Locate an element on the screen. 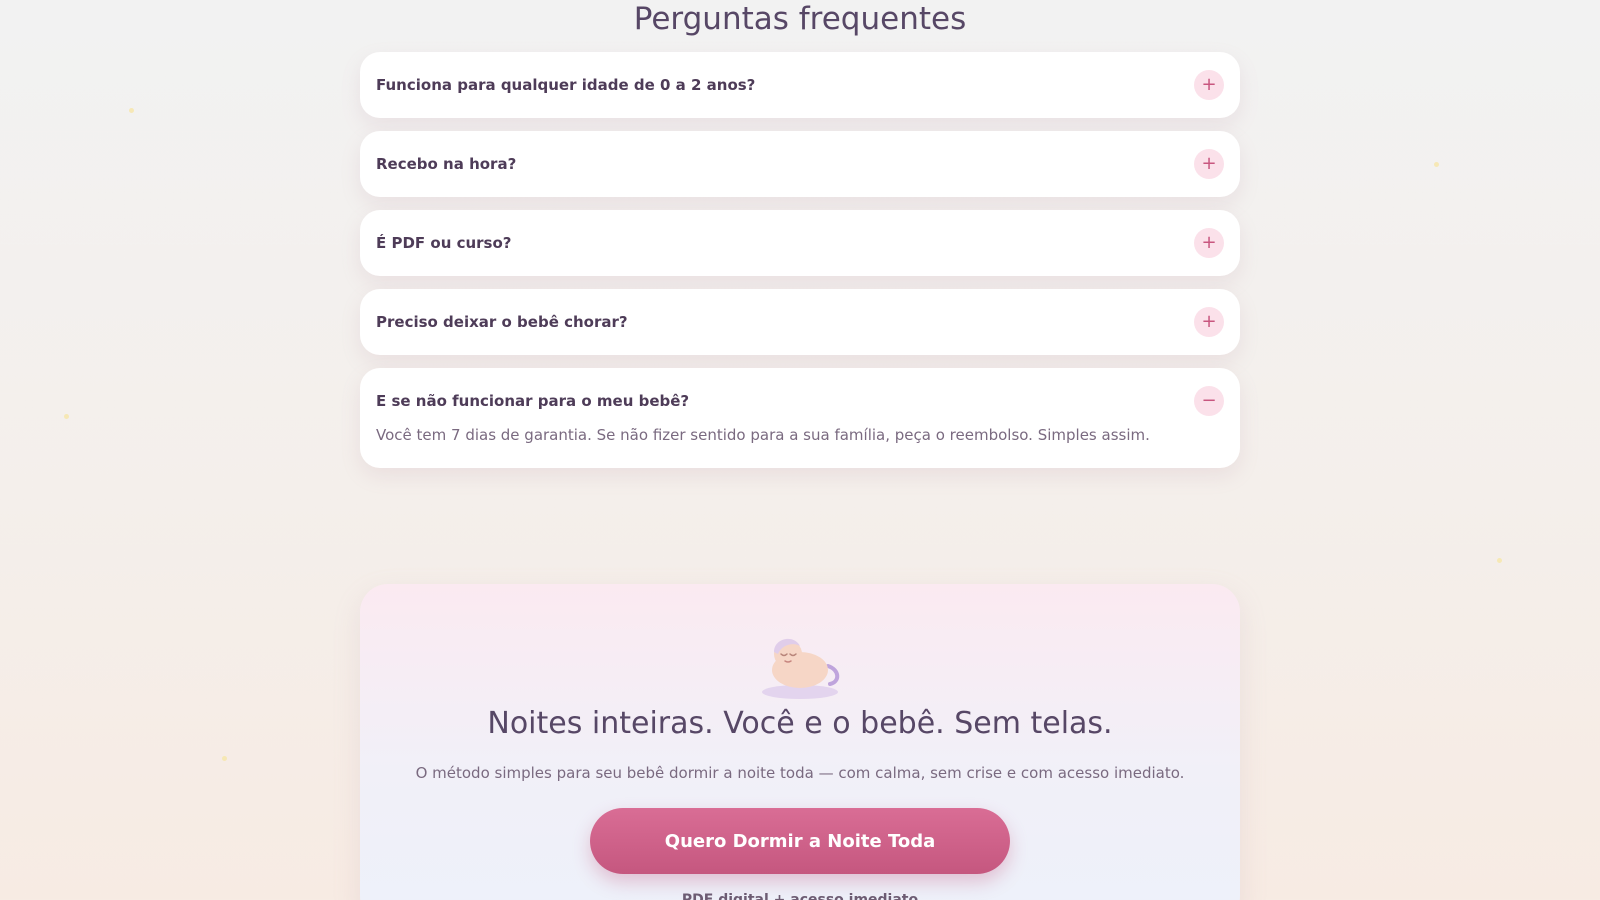  faq-item-header: É PDF ou curso? + is located at coordinates (800, 243).